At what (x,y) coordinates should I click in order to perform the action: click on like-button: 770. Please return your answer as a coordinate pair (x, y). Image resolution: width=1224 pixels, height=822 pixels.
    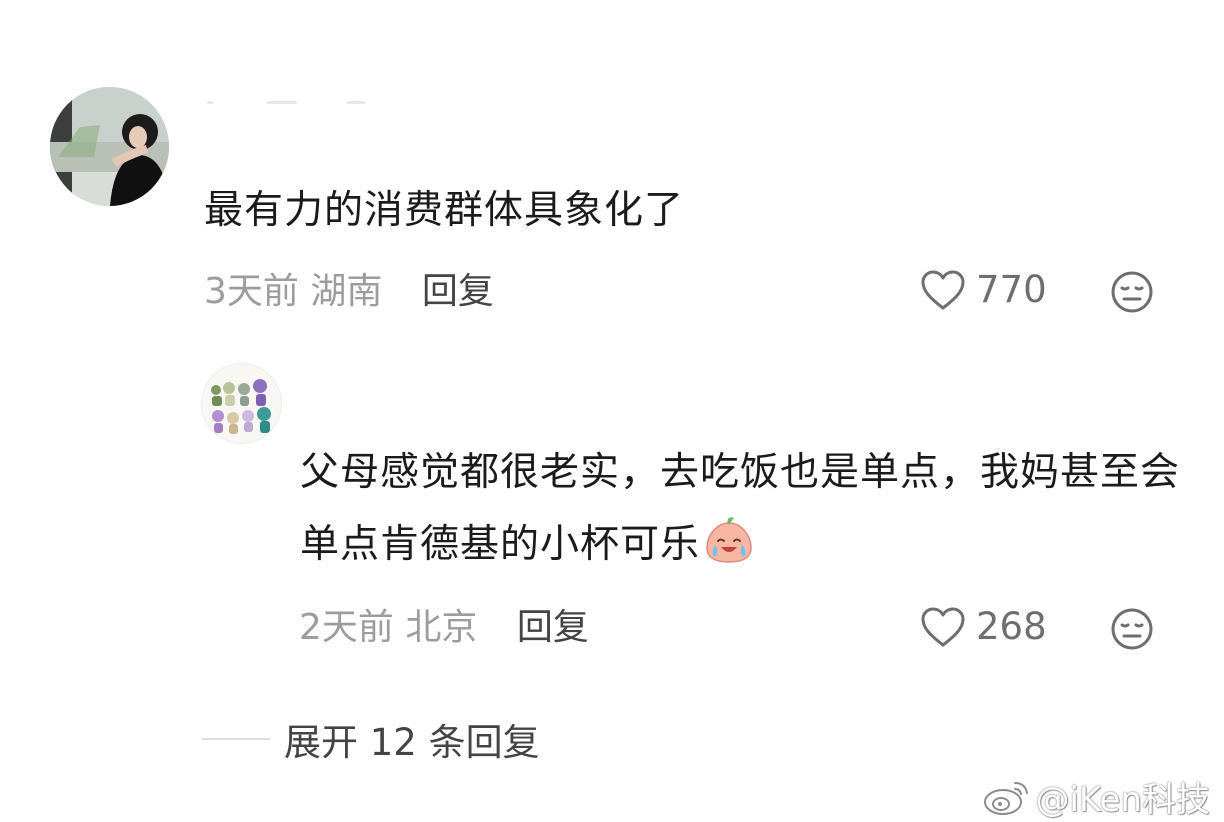
    Looking at the image, I should click on (983, 289).